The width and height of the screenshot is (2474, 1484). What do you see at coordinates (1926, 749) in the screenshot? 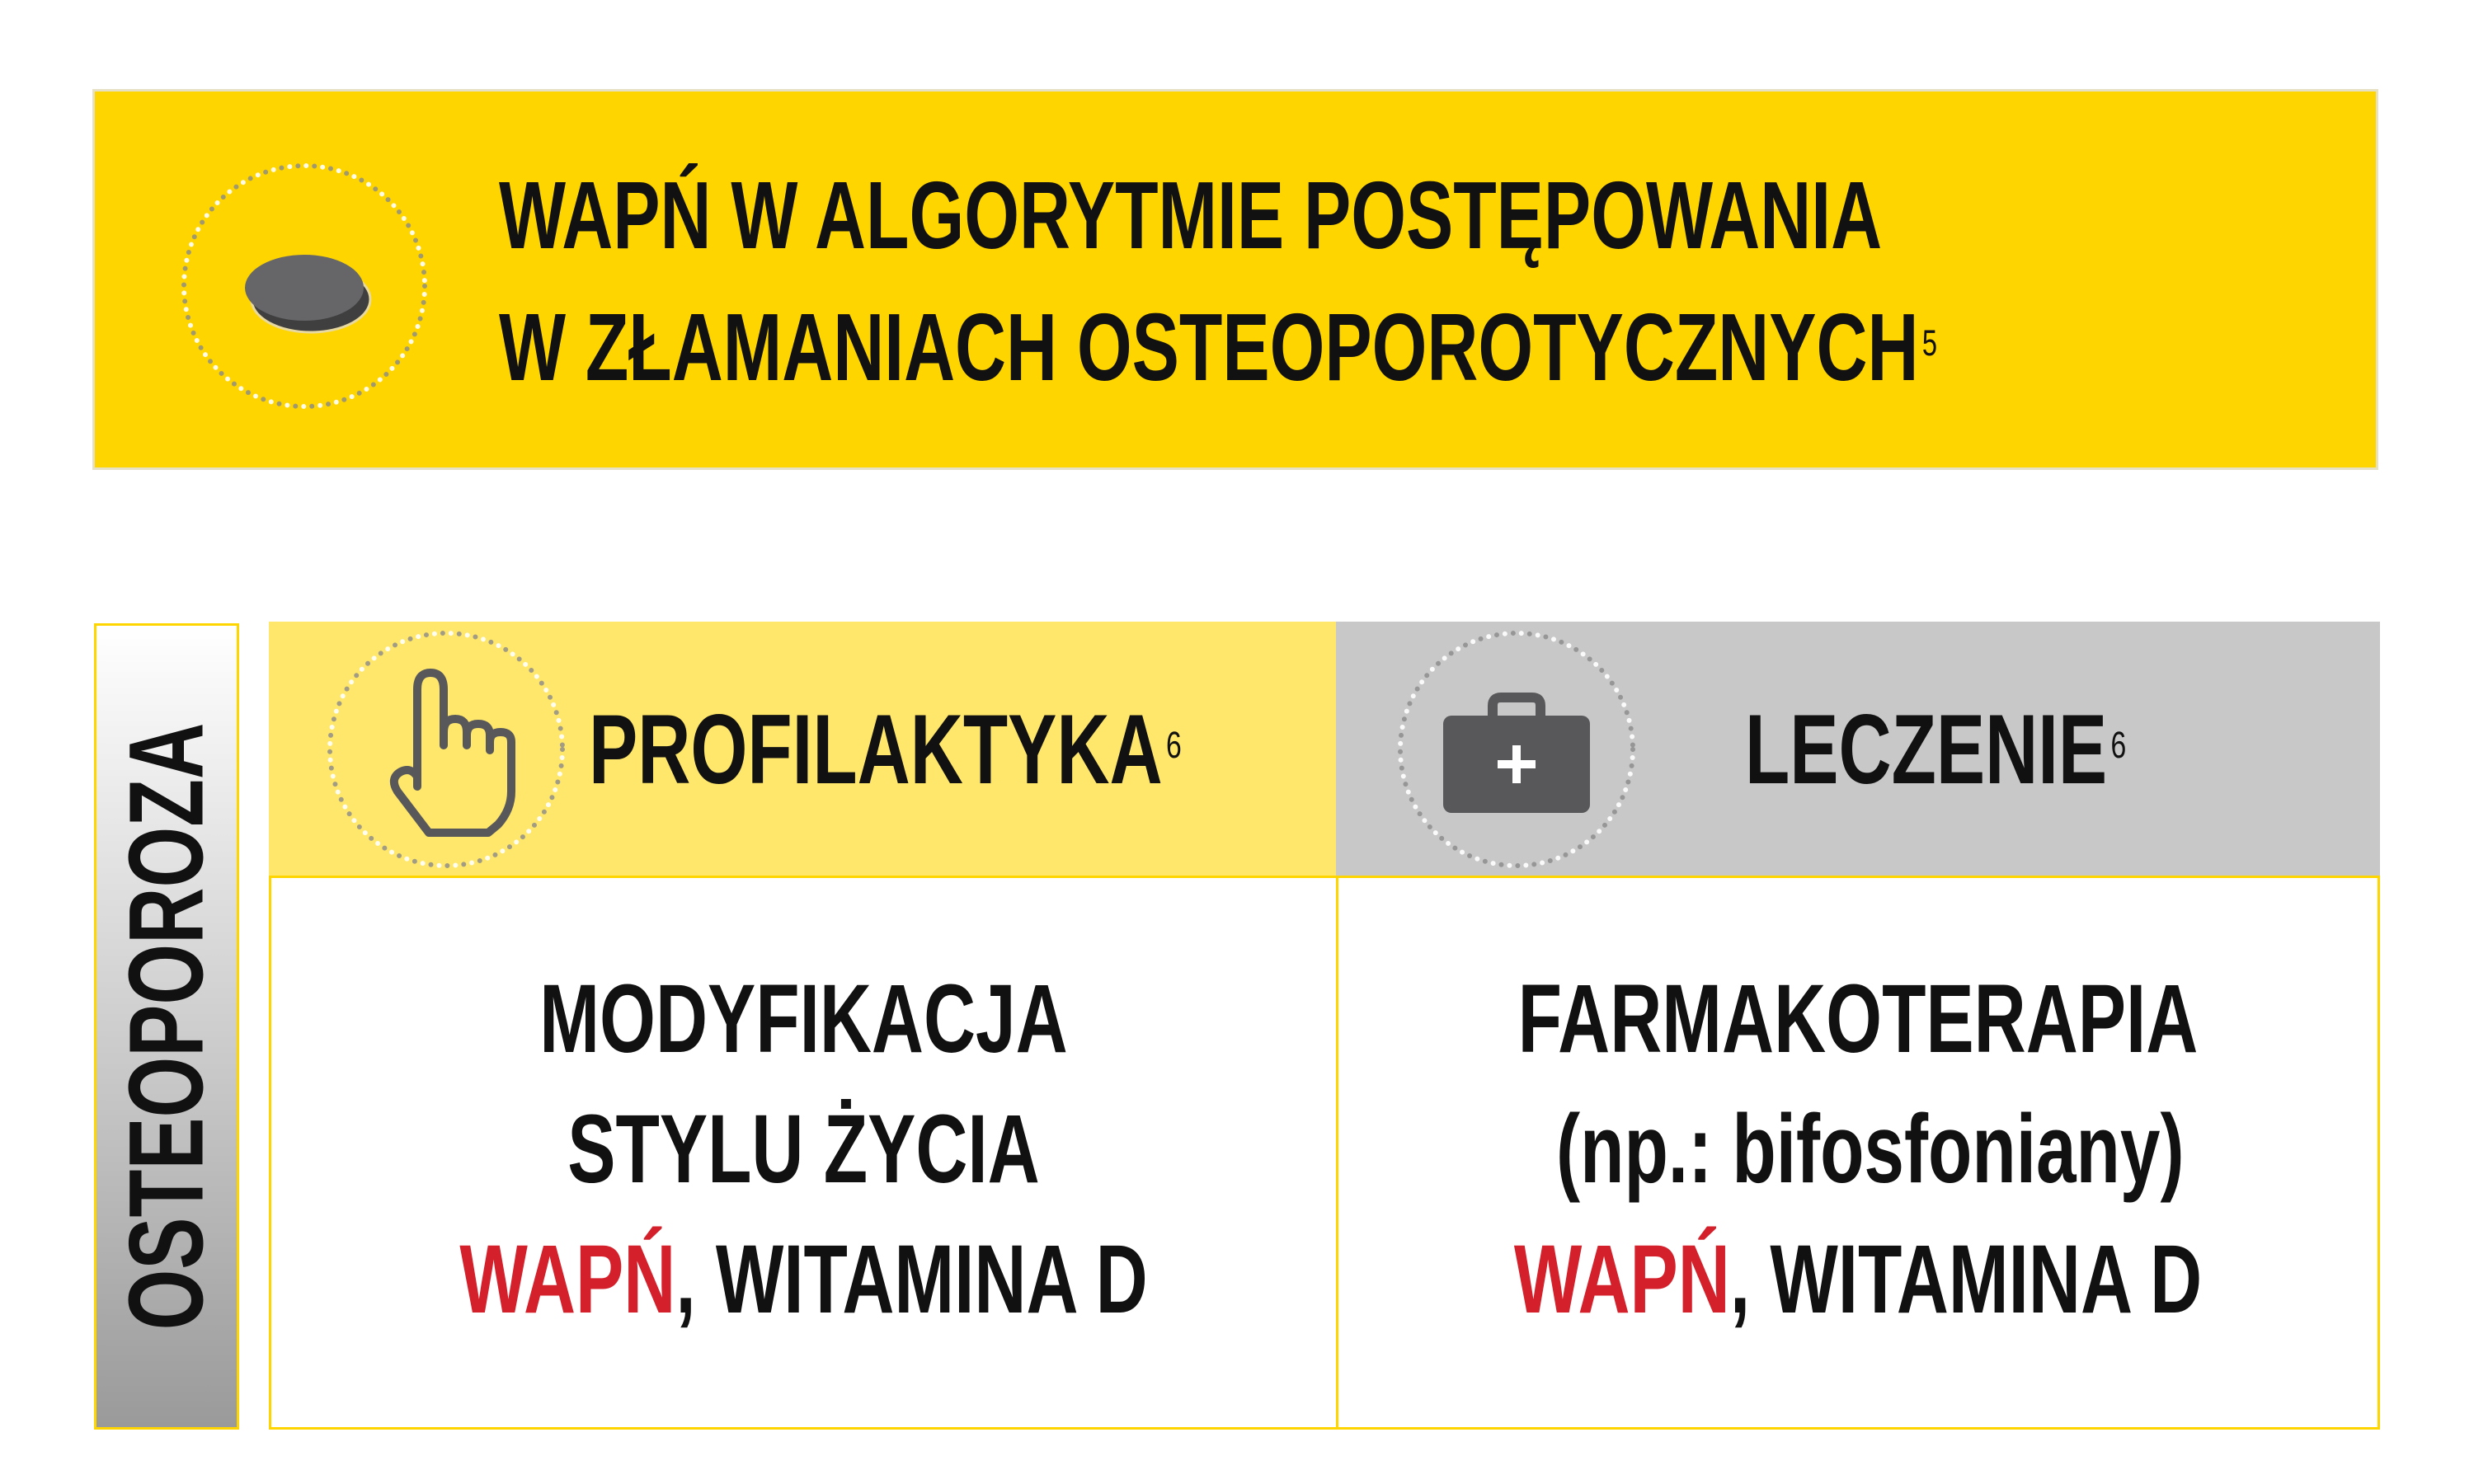
I see `treatment-title-text: LECZENIE` at bounding box center [1926, 749].